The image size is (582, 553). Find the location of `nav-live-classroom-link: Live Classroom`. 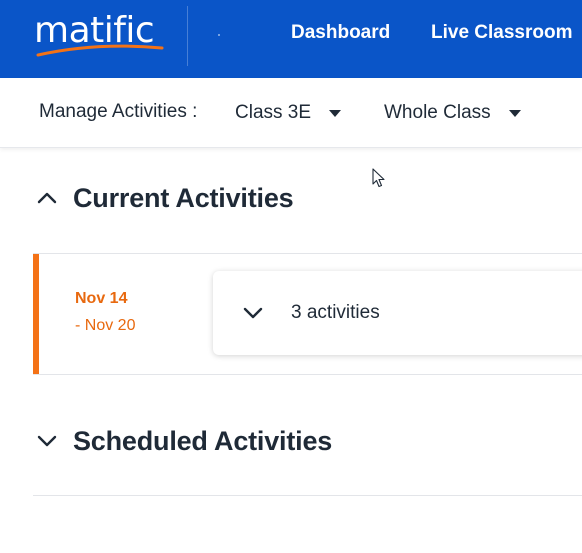

nav-live-classroom-link: Live Classroom is located at coordinates (502, 33).